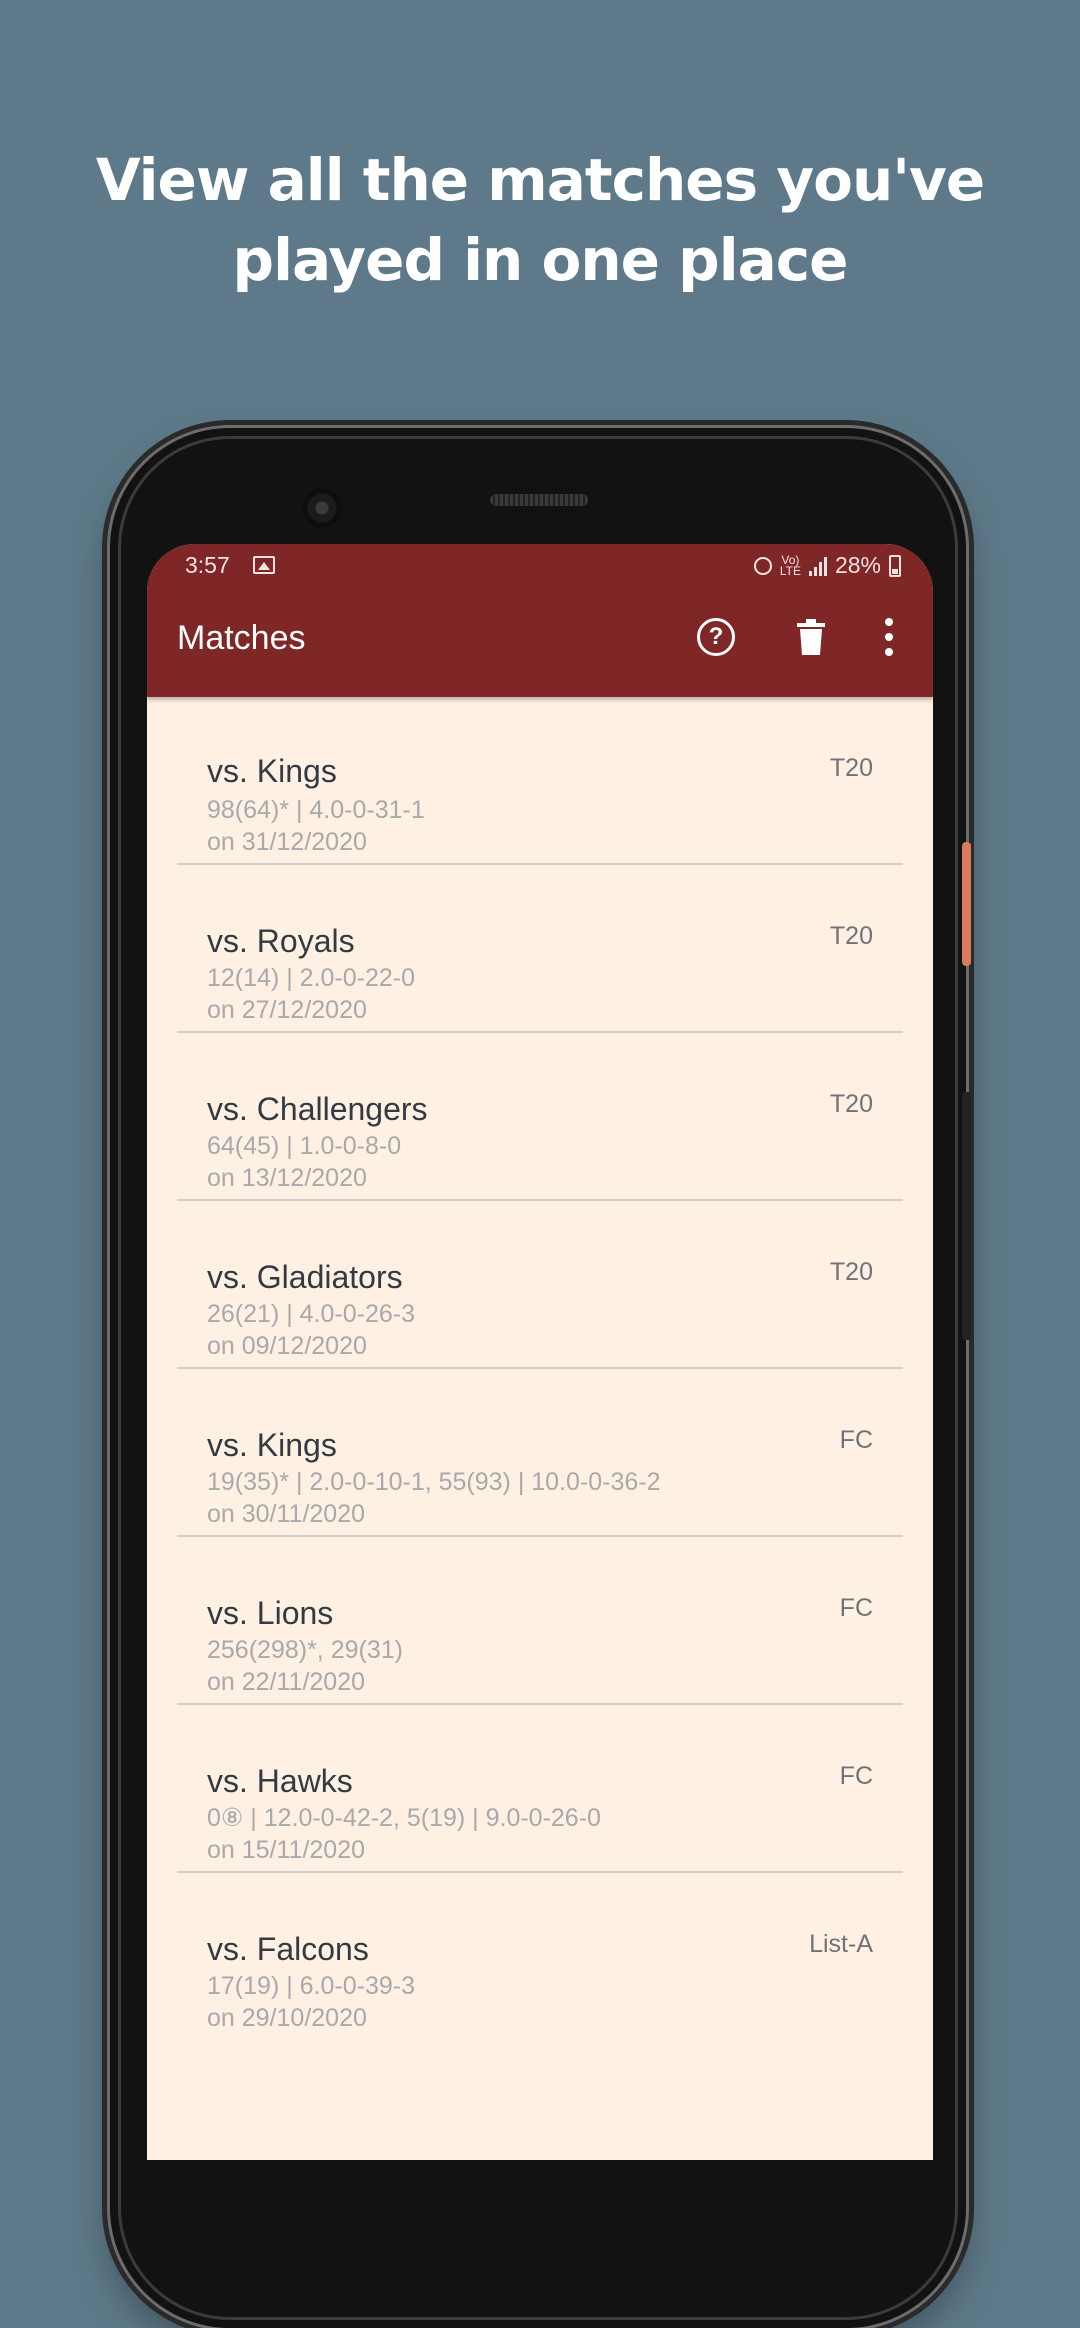 This screenshot has width=1080, height=2328. I want to click on match-date: on 15/11/2020, so click(286, 1850).